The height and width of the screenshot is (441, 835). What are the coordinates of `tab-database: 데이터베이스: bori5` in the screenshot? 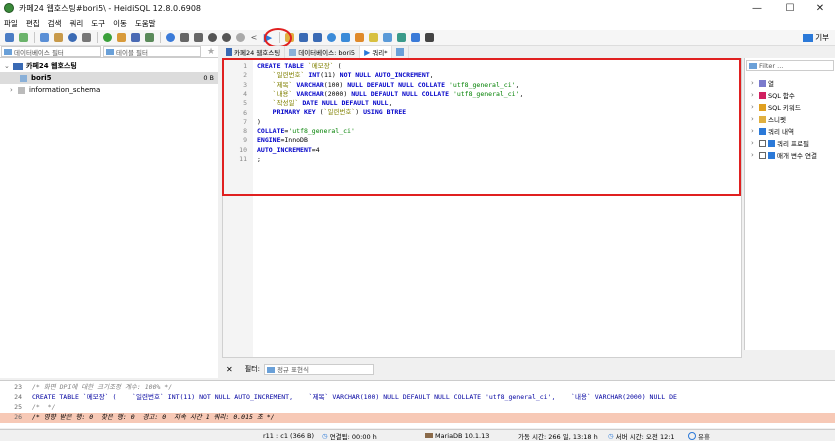 It's located at (323, 52).